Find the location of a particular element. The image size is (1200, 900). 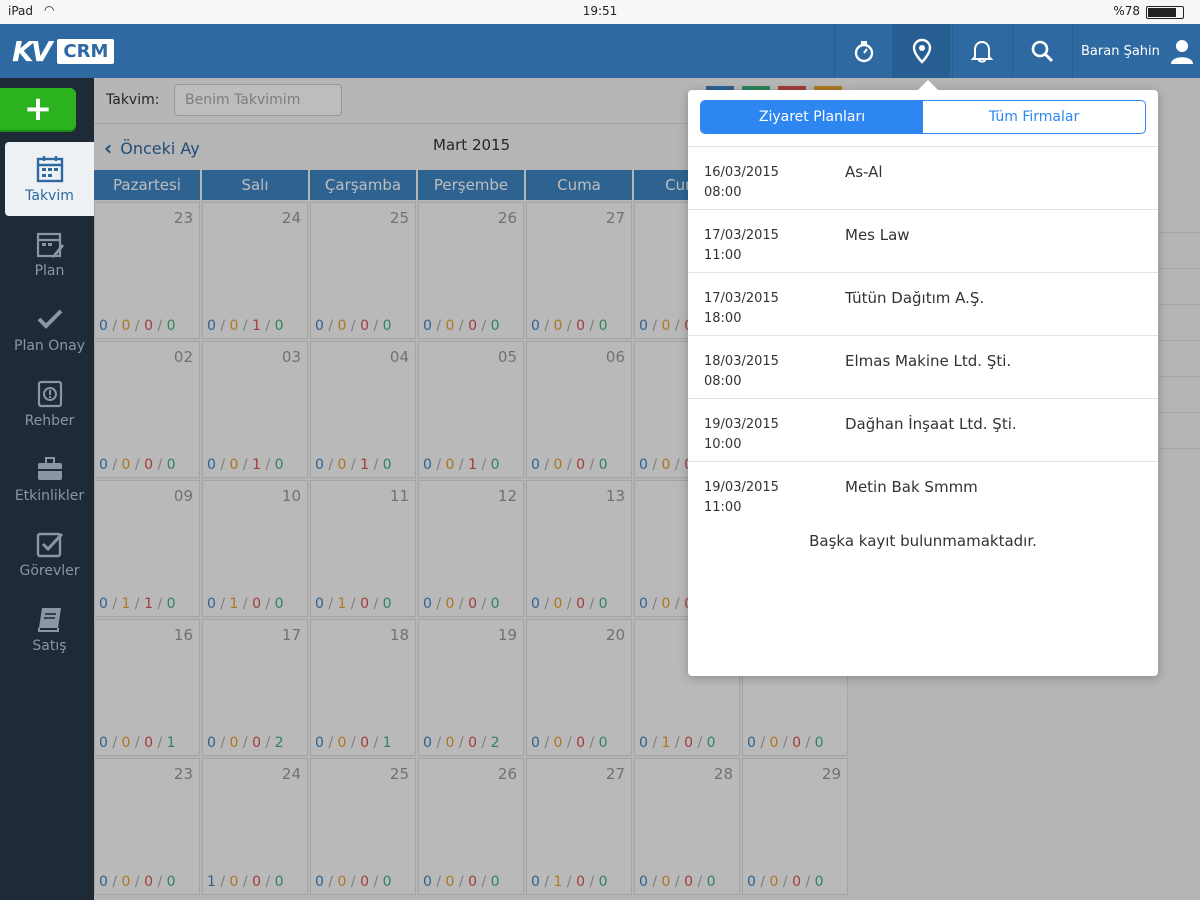

battery-percent: %78 is located at coordinates (1126, 11).